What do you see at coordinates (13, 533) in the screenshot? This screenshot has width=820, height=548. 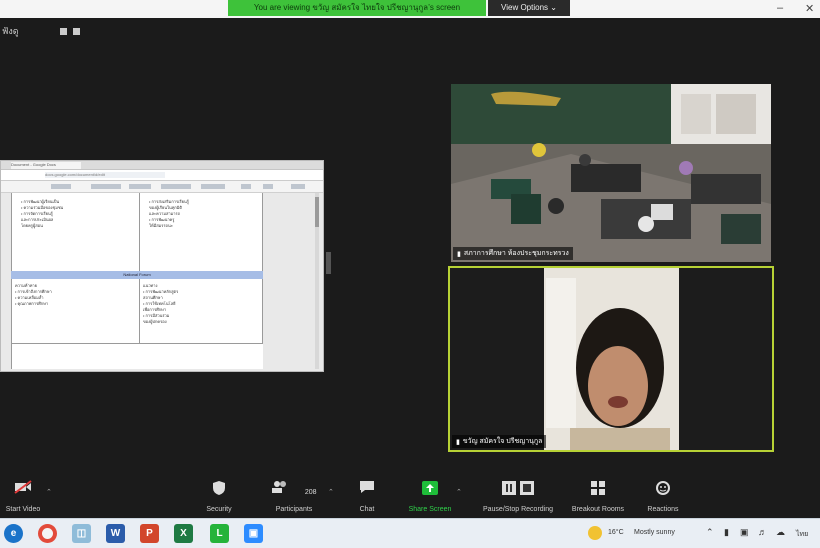 I see `edge-icon: e` at bounding box center [13, 533].